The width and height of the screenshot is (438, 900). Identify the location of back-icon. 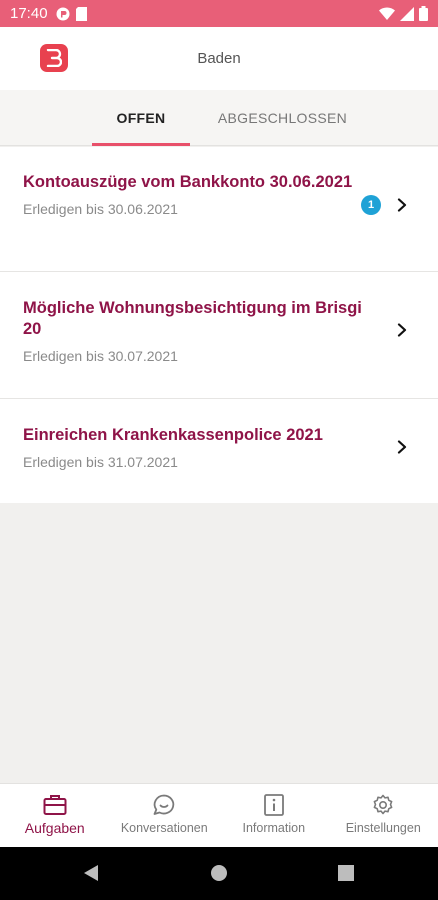
(91, 873).